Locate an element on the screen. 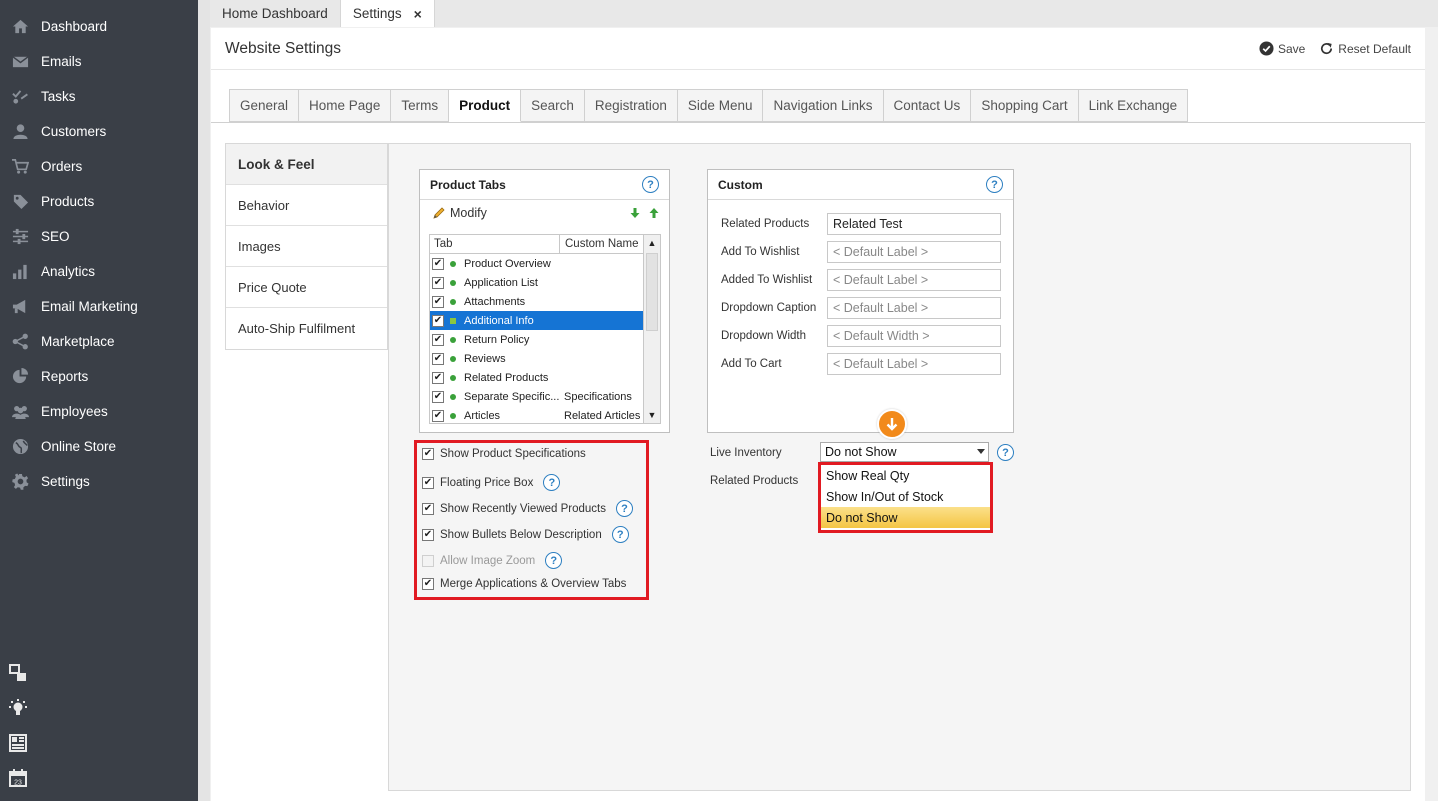  add-to-wishlist-input is located at coordinates (914, 252).